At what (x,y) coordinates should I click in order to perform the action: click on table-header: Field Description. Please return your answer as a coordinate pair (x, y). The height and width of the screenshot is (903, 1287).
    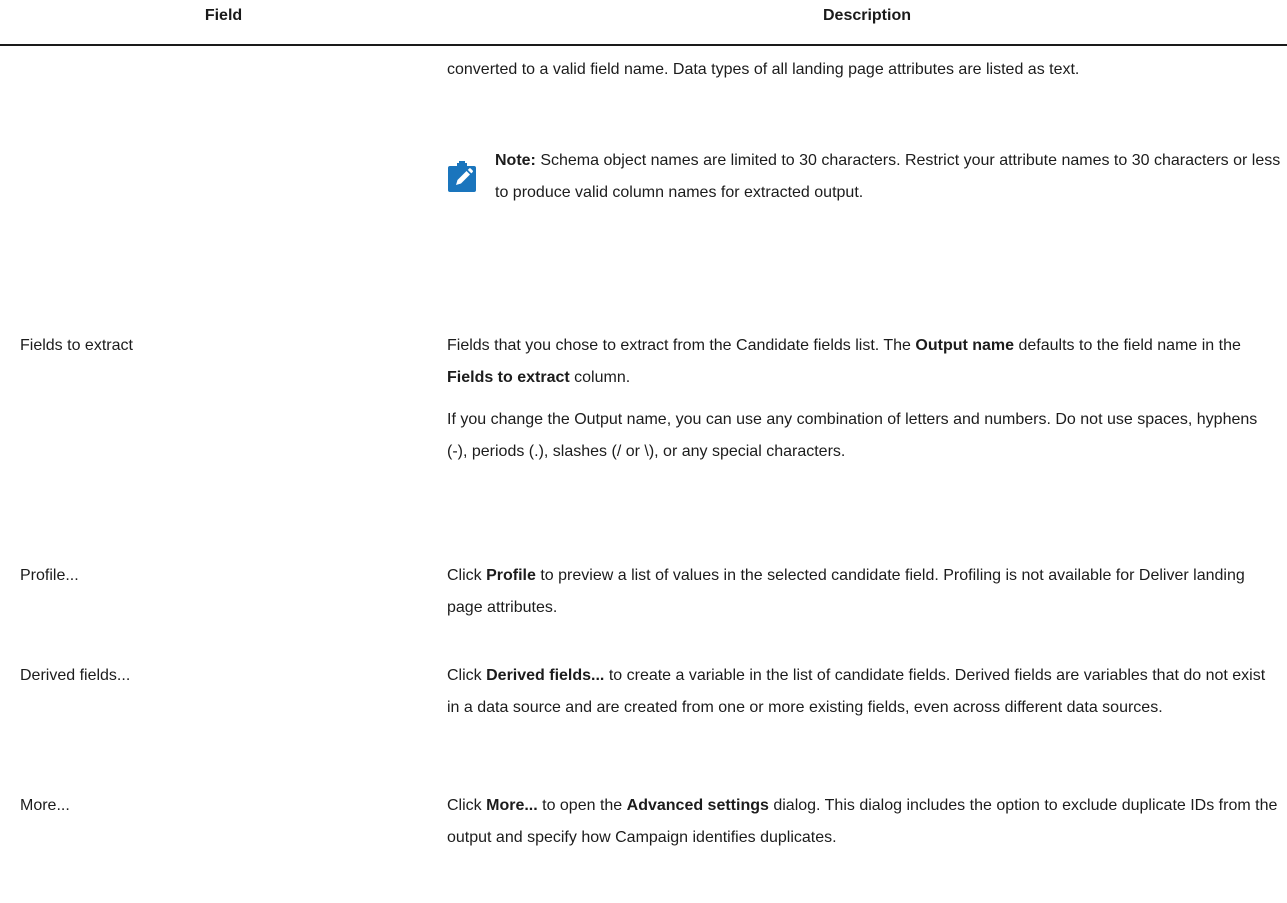
    Looking at the image, I should click on (643, 23).